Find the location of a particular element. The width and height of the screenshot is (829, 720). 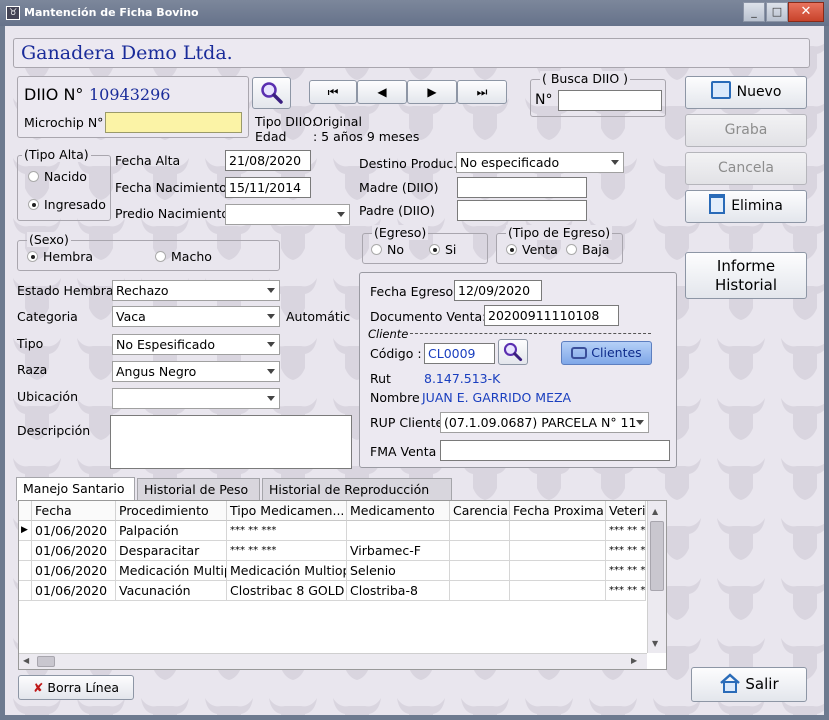

scroll-left-icon: ◀ is located at coordinates (26, 660).